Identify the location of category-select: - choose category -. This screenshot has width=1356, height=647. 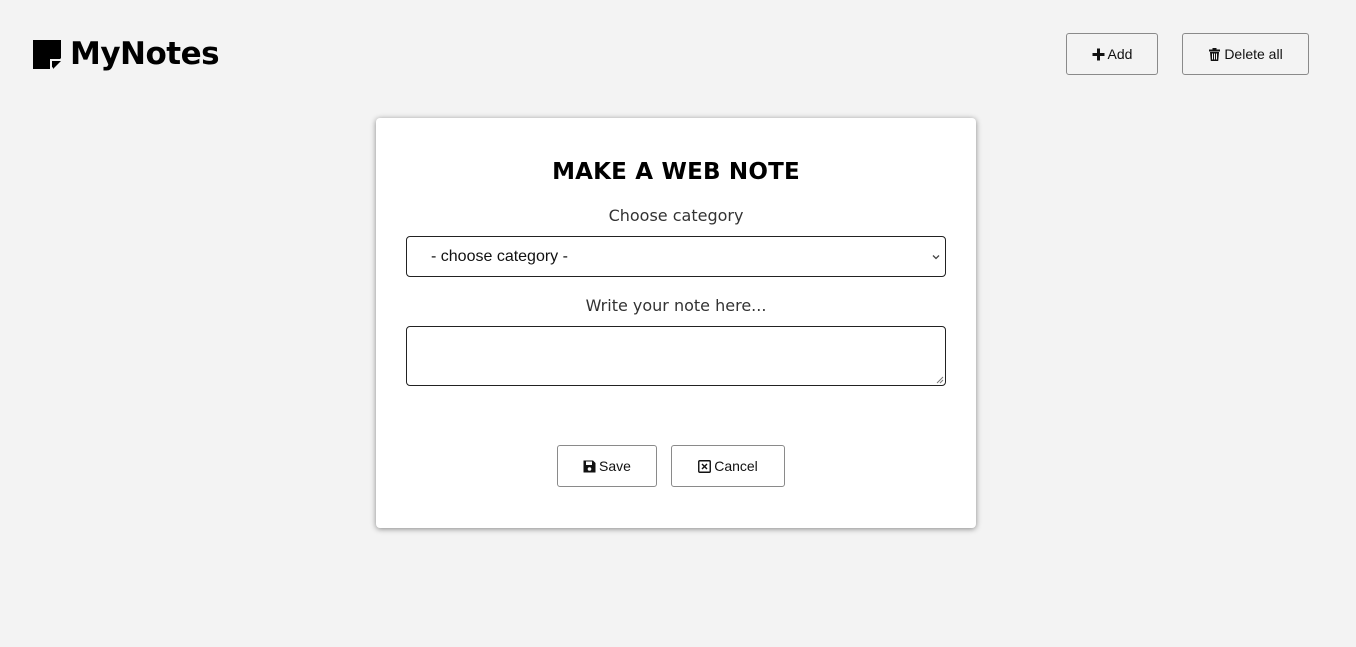
(676, 256).